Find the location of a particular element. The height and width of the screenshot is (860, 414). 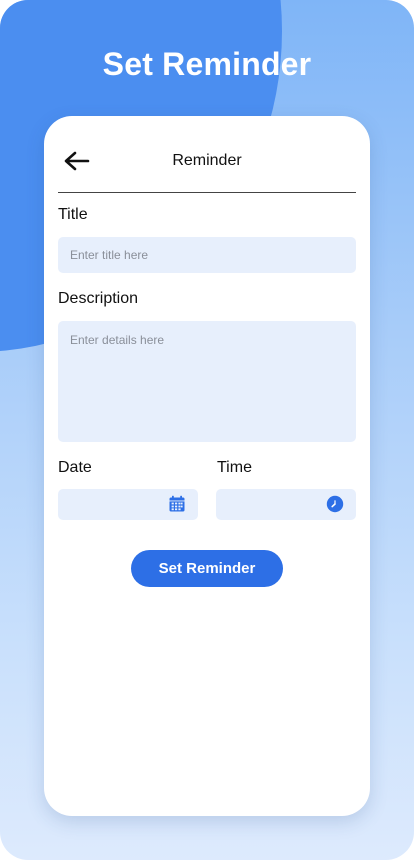

title-label: Title is located at coordinates (73, 214).